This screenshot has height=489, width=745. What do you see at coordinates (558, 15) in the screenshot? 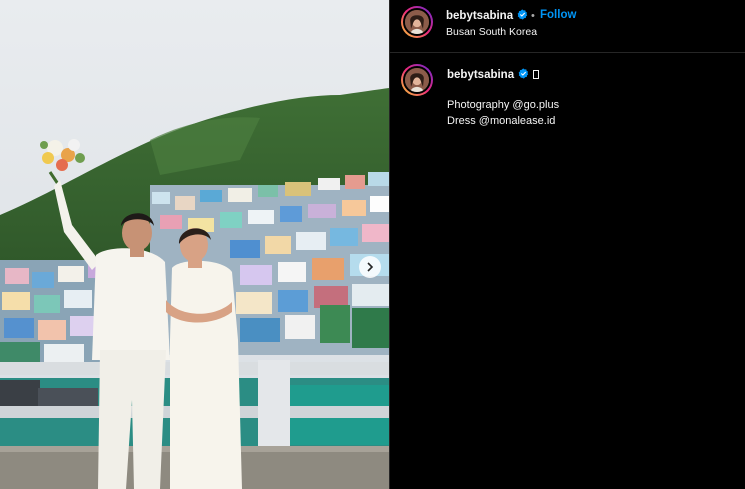
I see `follow-button: Follow` at bounding box center [558, 15].